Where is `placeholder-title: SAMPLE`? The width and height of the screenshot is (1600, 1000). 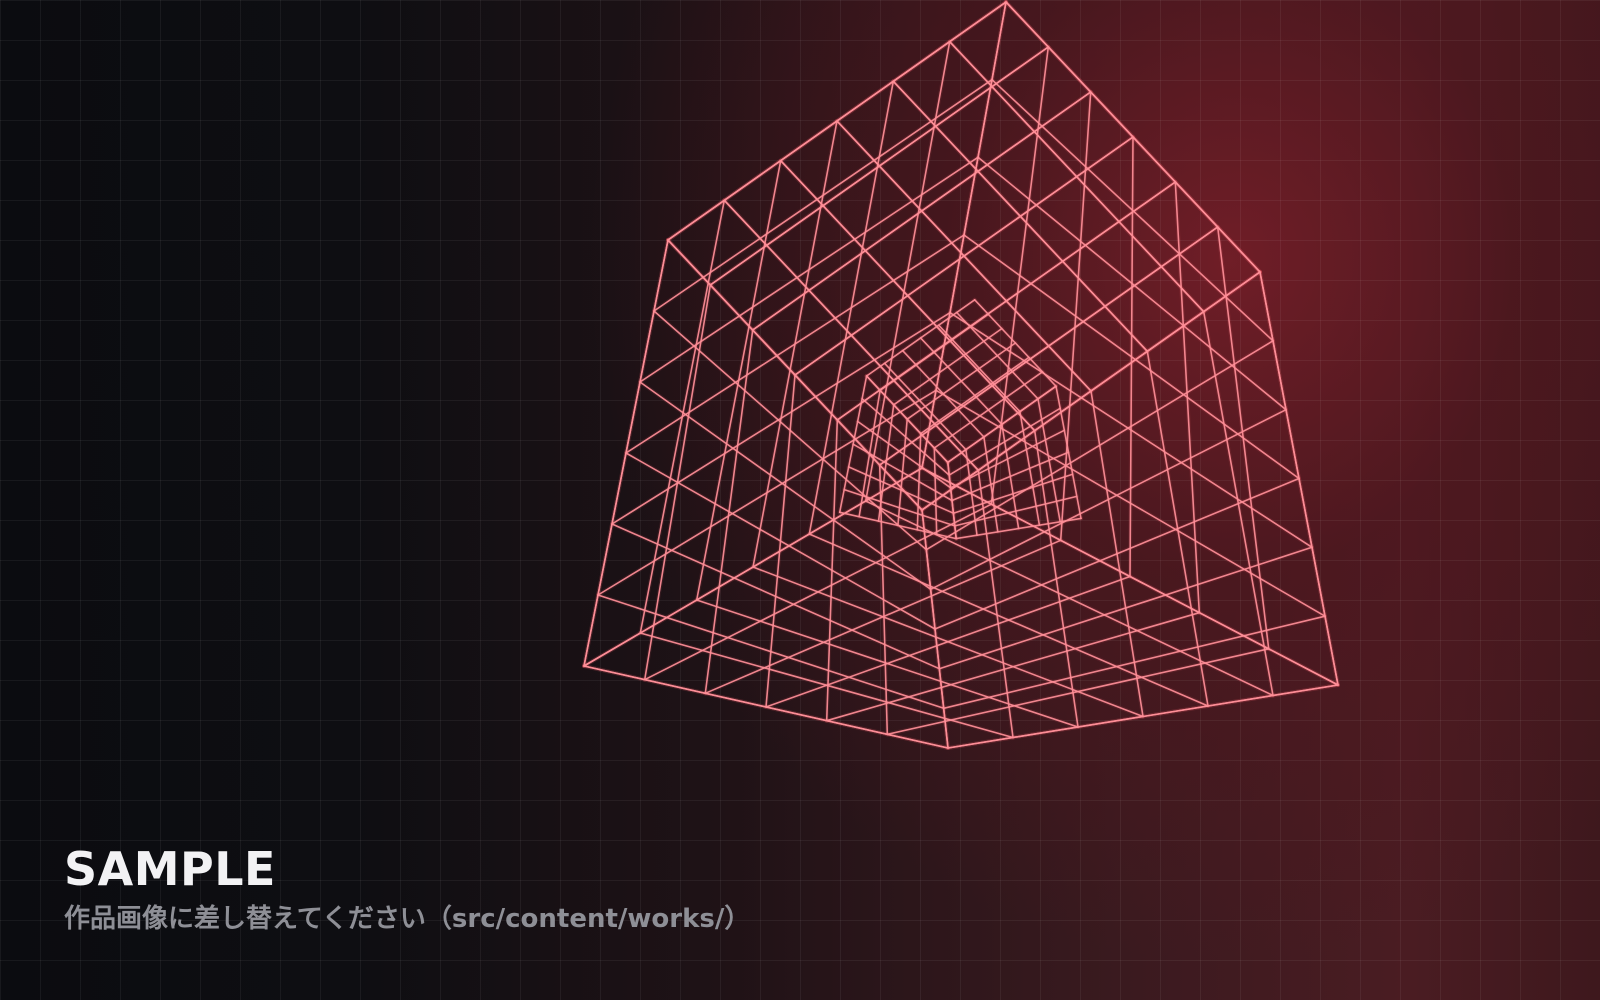
placeholder-title: SAMPLE is located at coordinates (170, 869).